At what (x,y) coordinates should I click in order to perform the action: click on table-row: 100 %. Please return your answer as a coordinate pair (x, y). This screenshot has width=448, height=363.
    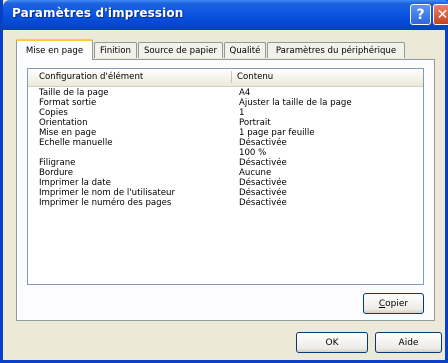
    Looking at the image, I should click on (225, 153).